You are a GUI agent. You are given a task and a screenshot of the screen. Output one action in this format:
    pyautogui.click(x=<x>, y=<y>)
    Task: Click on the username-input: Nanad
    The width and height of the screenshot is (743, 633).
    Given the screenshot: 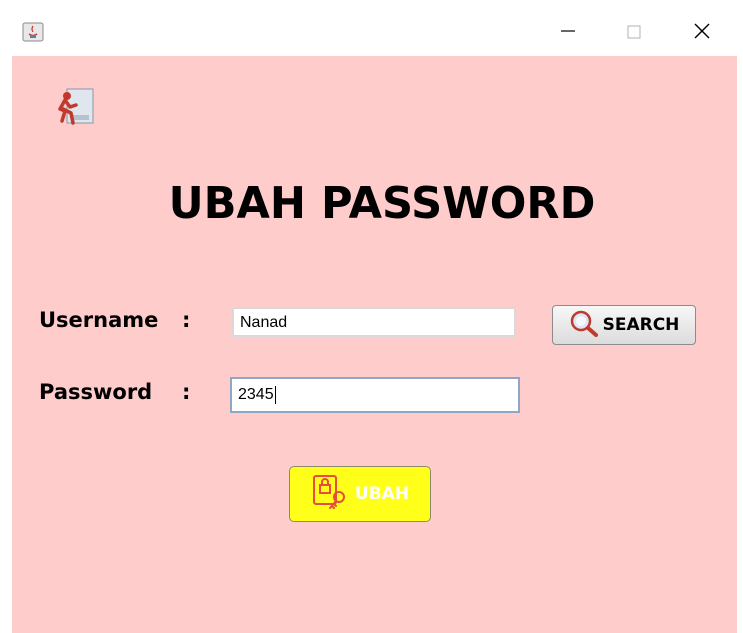 What is the action you would take?
    pyautogui.click(x=374, y=322)
    